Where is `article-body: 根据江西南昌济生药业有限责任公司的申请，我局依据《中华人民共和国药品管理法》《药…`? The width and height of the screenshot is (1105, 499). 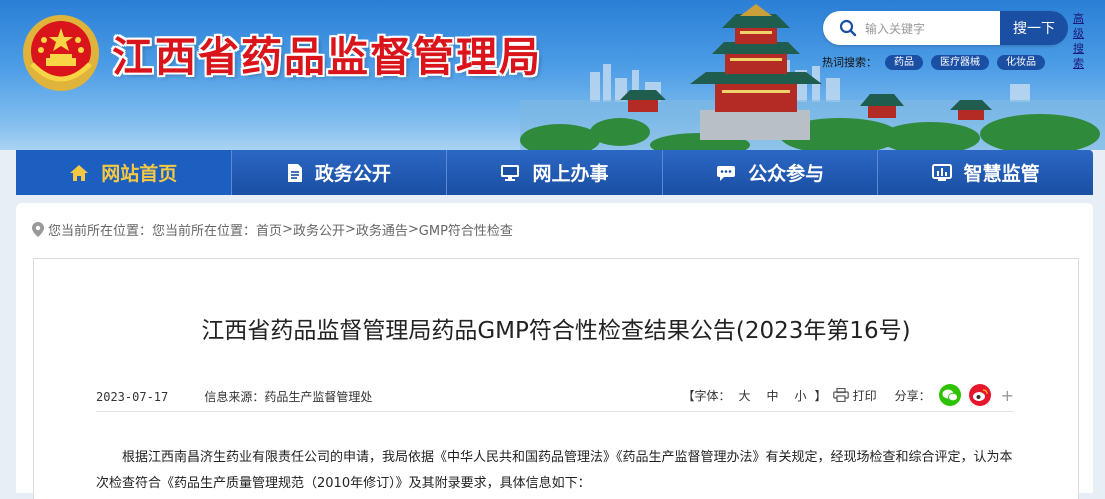 article-body: 根据江西南昌济生药业有限责任公司的申请，我局依据《中华人民共和国药品管理法》《药… is located at coordinates (554, 470).